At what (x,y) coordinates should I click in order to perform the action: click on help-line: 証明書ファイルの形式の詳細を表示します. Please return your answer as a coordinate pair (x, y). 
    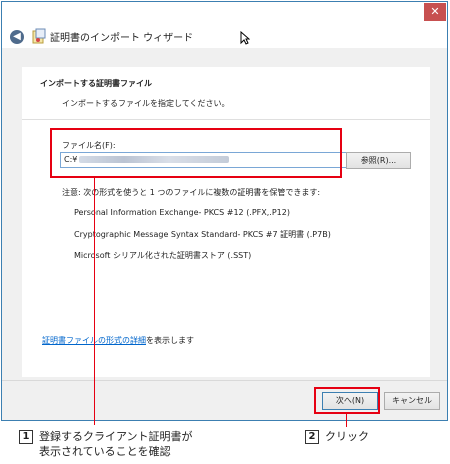
    Looking at the image, I should click on (118, 340).